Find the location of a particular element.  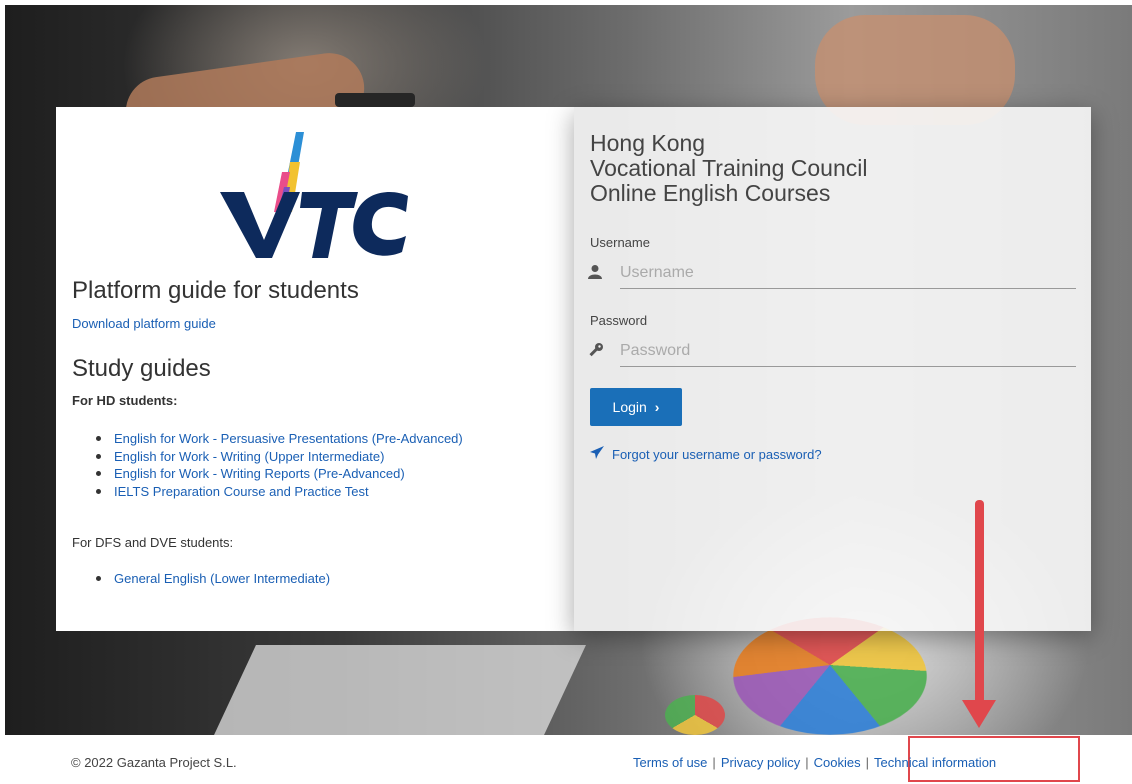

username-label: Username is located at coordinates (620, 242).